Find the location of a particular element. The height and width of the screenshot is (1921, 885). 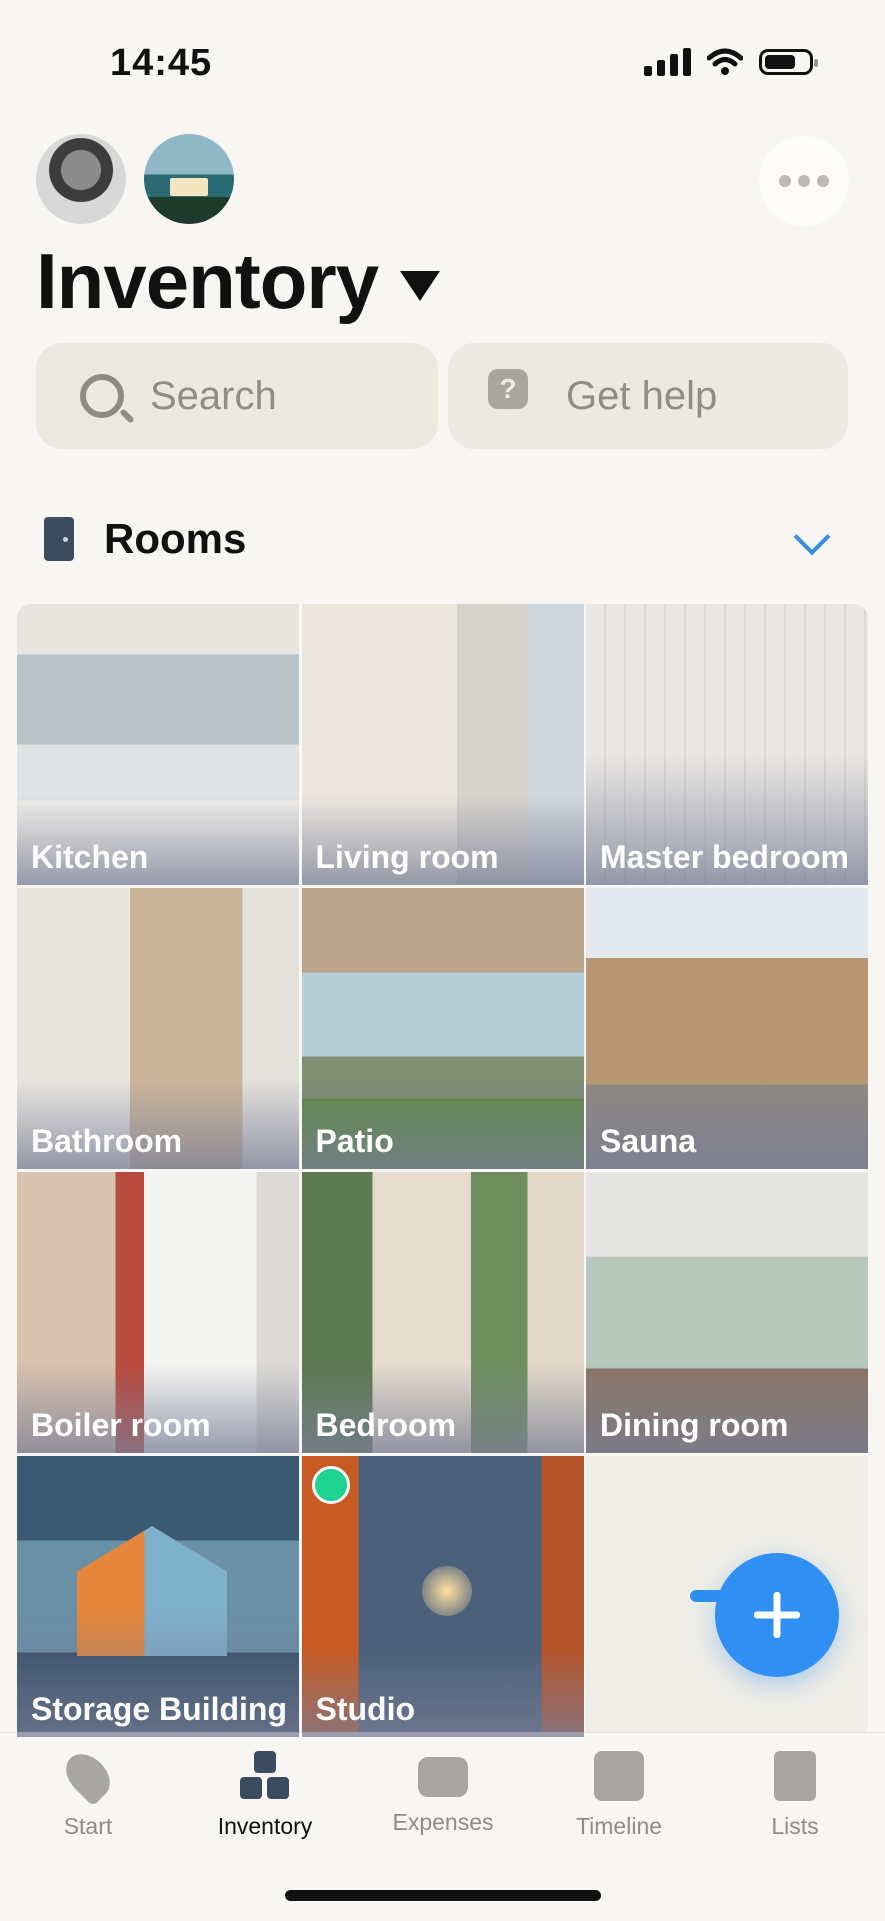

tab-inventory: Inventory is located at coordinates (265, 1795).